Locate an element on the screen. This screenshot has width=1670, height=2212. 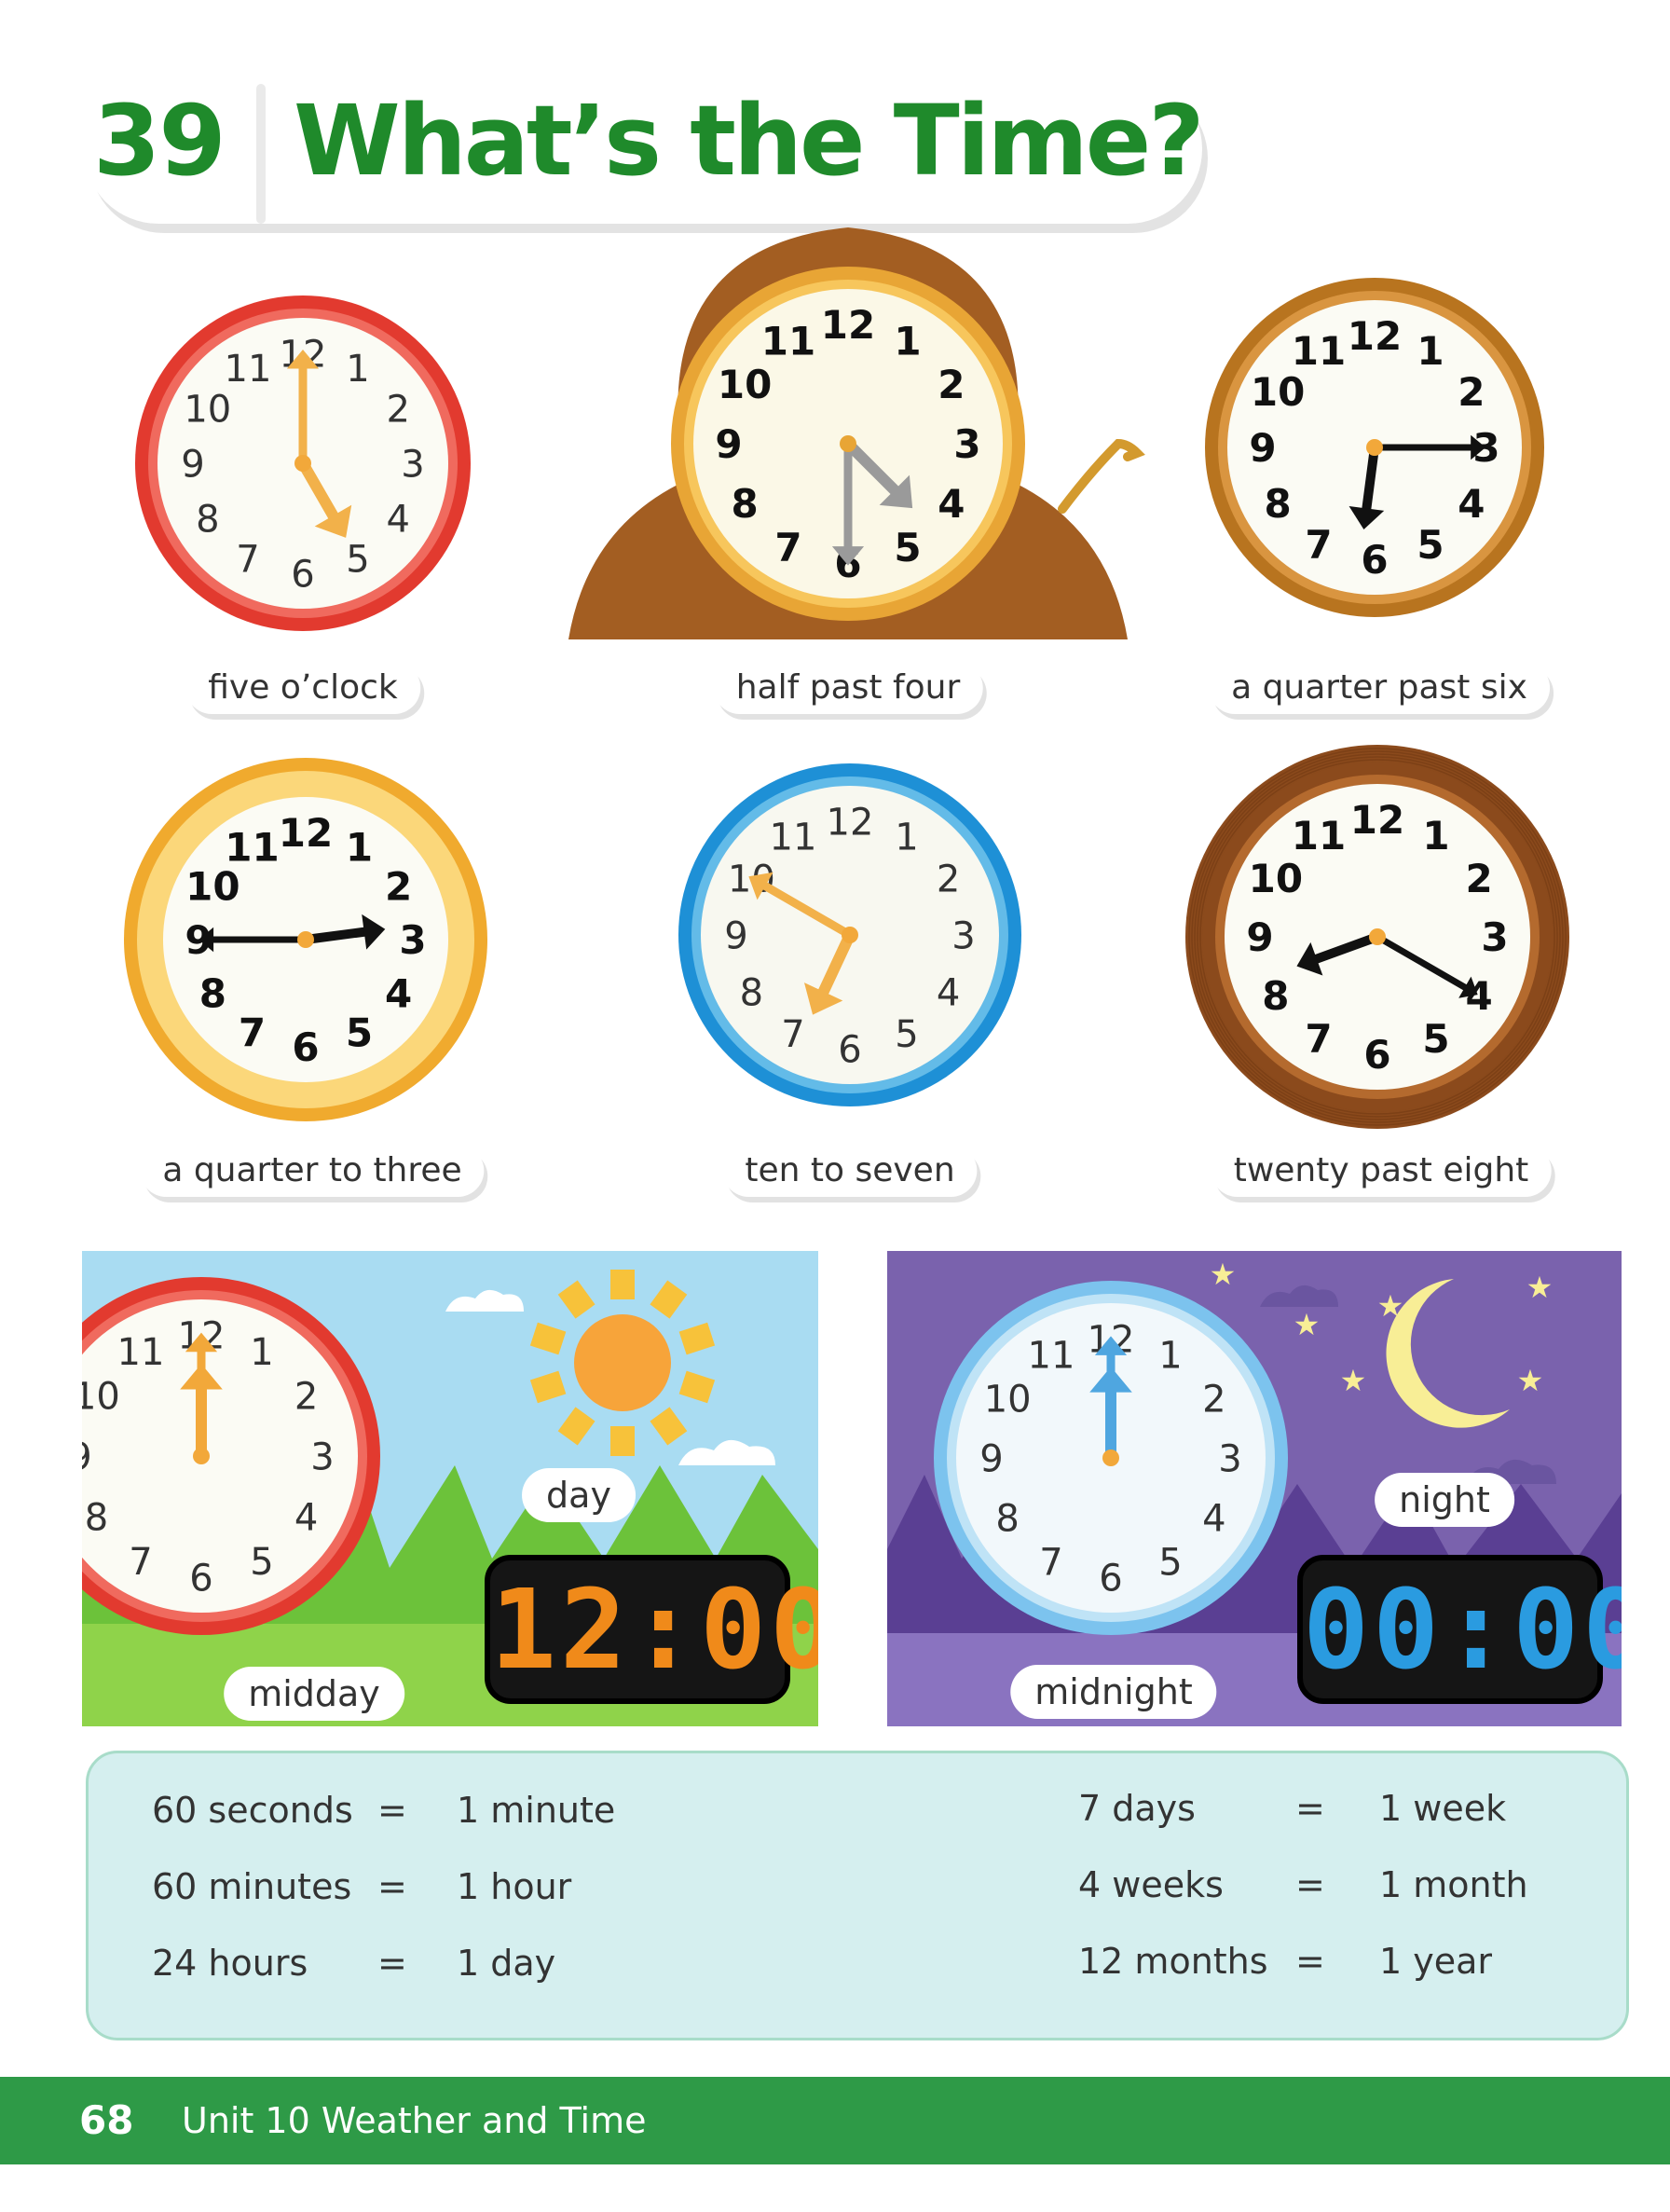
conversion-rhs: 1 month is located at coordinates (1453, 1884).